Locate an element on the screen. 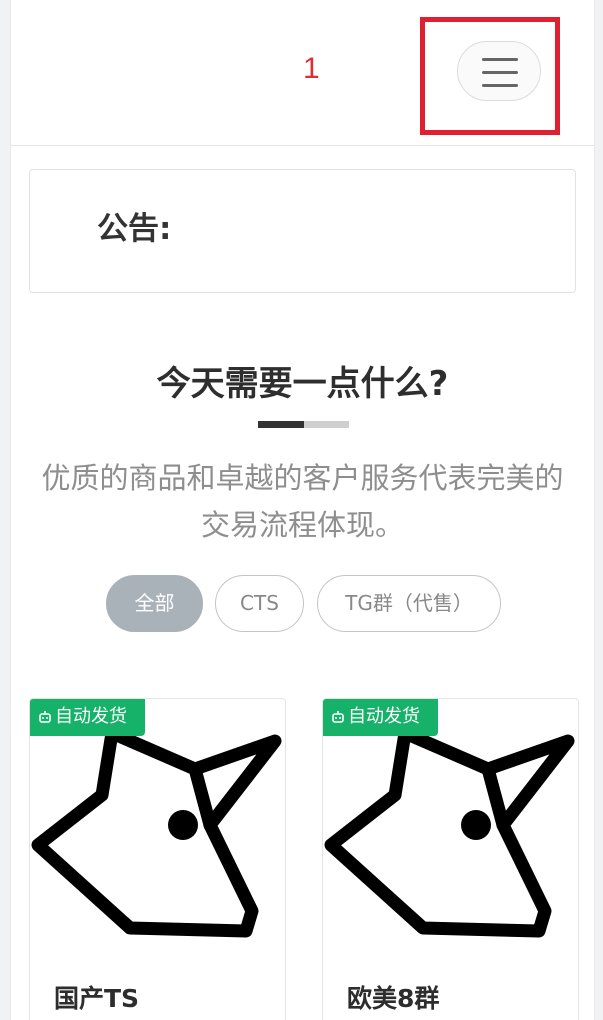  header: 1 is located at coordinates (302, 73).